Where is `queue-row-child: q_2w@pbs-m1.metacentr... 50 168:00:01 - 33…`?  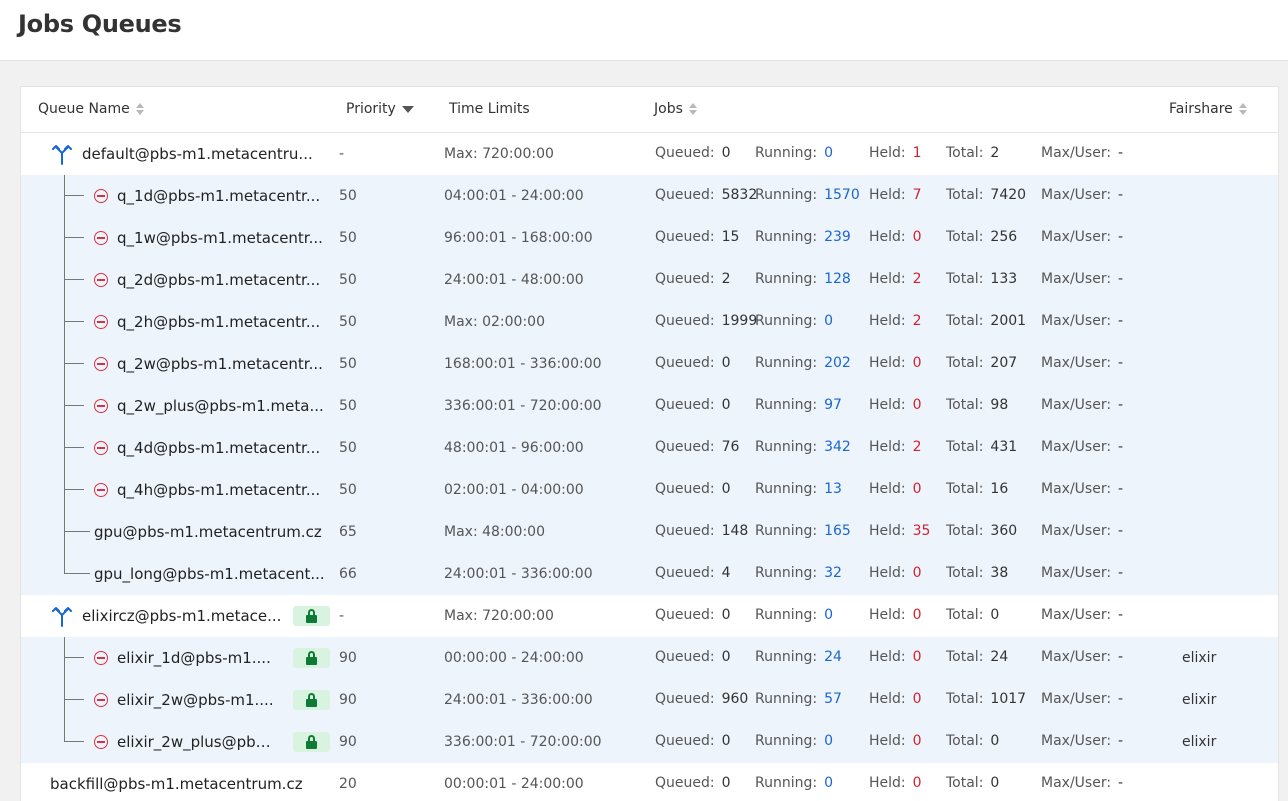
queue-row-child: q_2w@pbs-m1.metacentr... 50 168:00:01 - 33… is located at coordinates (649, 364).